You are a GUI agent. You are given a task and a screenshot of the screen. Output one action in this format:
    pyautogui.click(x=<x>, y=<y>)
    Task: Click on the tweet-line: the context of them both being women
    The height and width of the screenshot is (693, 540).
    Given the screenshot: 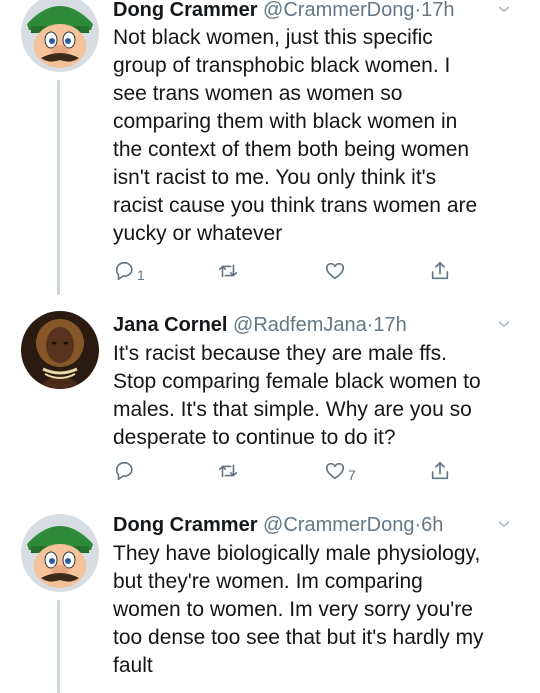 What is the action you would take?
    pyautogui.click(x=291, y=149)
    